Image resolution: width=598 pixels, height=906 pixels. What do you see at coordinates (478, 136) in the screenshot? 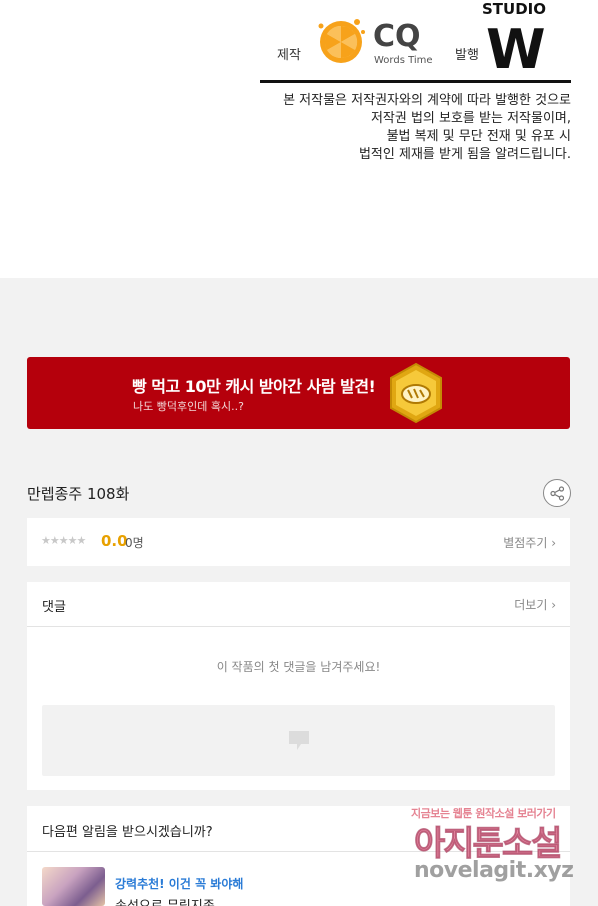
I see `copyright-line: 불법 복제 및 무단 전재 및 유포 시` at bounding box center [478, 136].